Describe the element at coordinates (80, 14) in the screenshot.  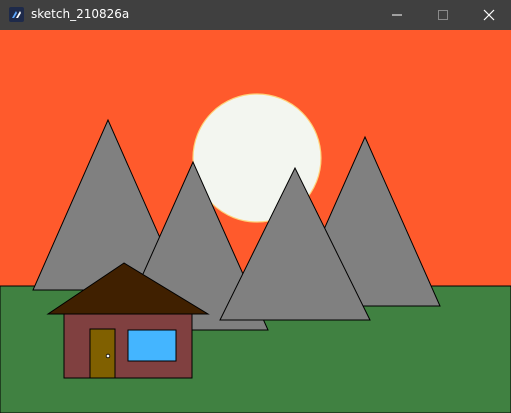
I see `window-title: sketch_210826a` at that location.